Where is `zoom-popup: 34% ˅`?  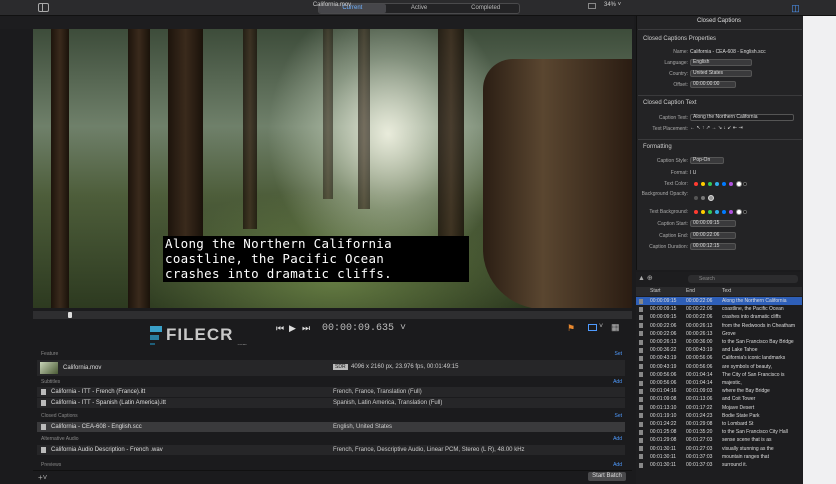
zoom-popup: 34% ˅ is located at coordinates (612, 5).